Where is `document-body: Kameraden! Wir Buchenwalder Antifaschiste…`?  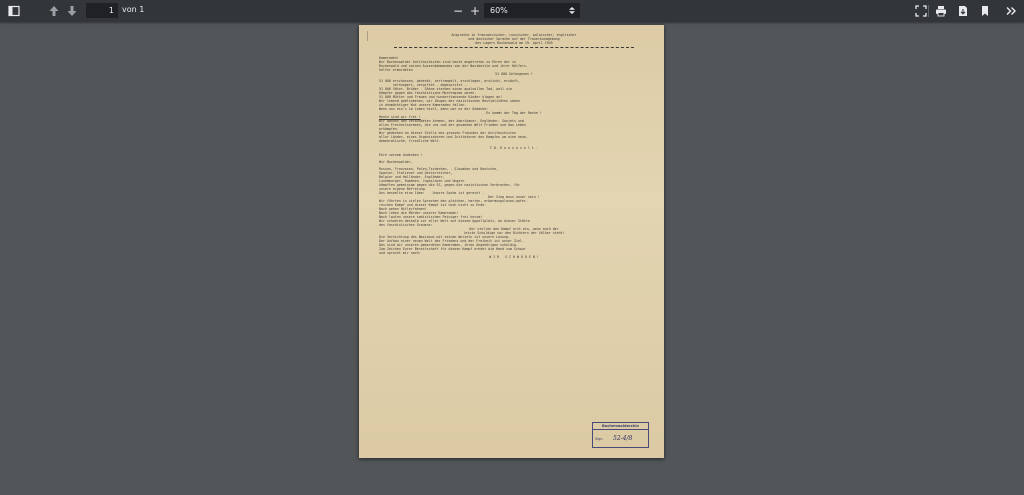
document-body: Kameraden! Wir Buchenwalder Antifaschiste… is located at coordinates (514, 157).